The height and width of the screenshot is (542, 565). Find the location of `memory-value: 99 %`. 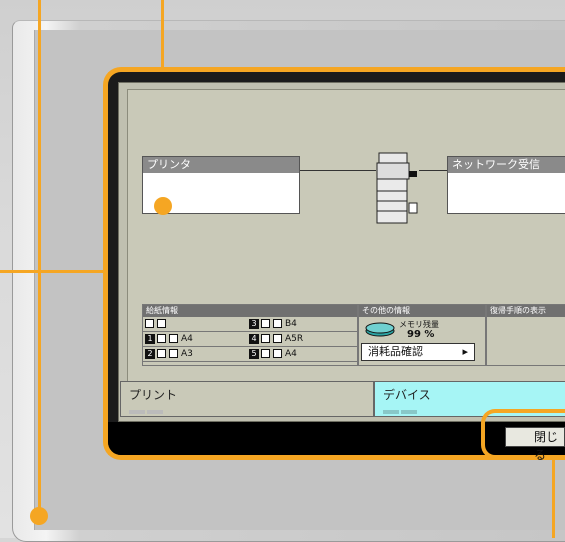

memory-value: 99 % is located at coordinates (421, 334).